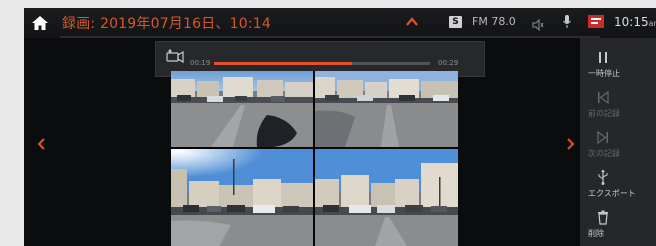  What do you see at coordinates (603, 137) in the screenshot?
I see `skip-next-icon` at bounding box center [603, 137].